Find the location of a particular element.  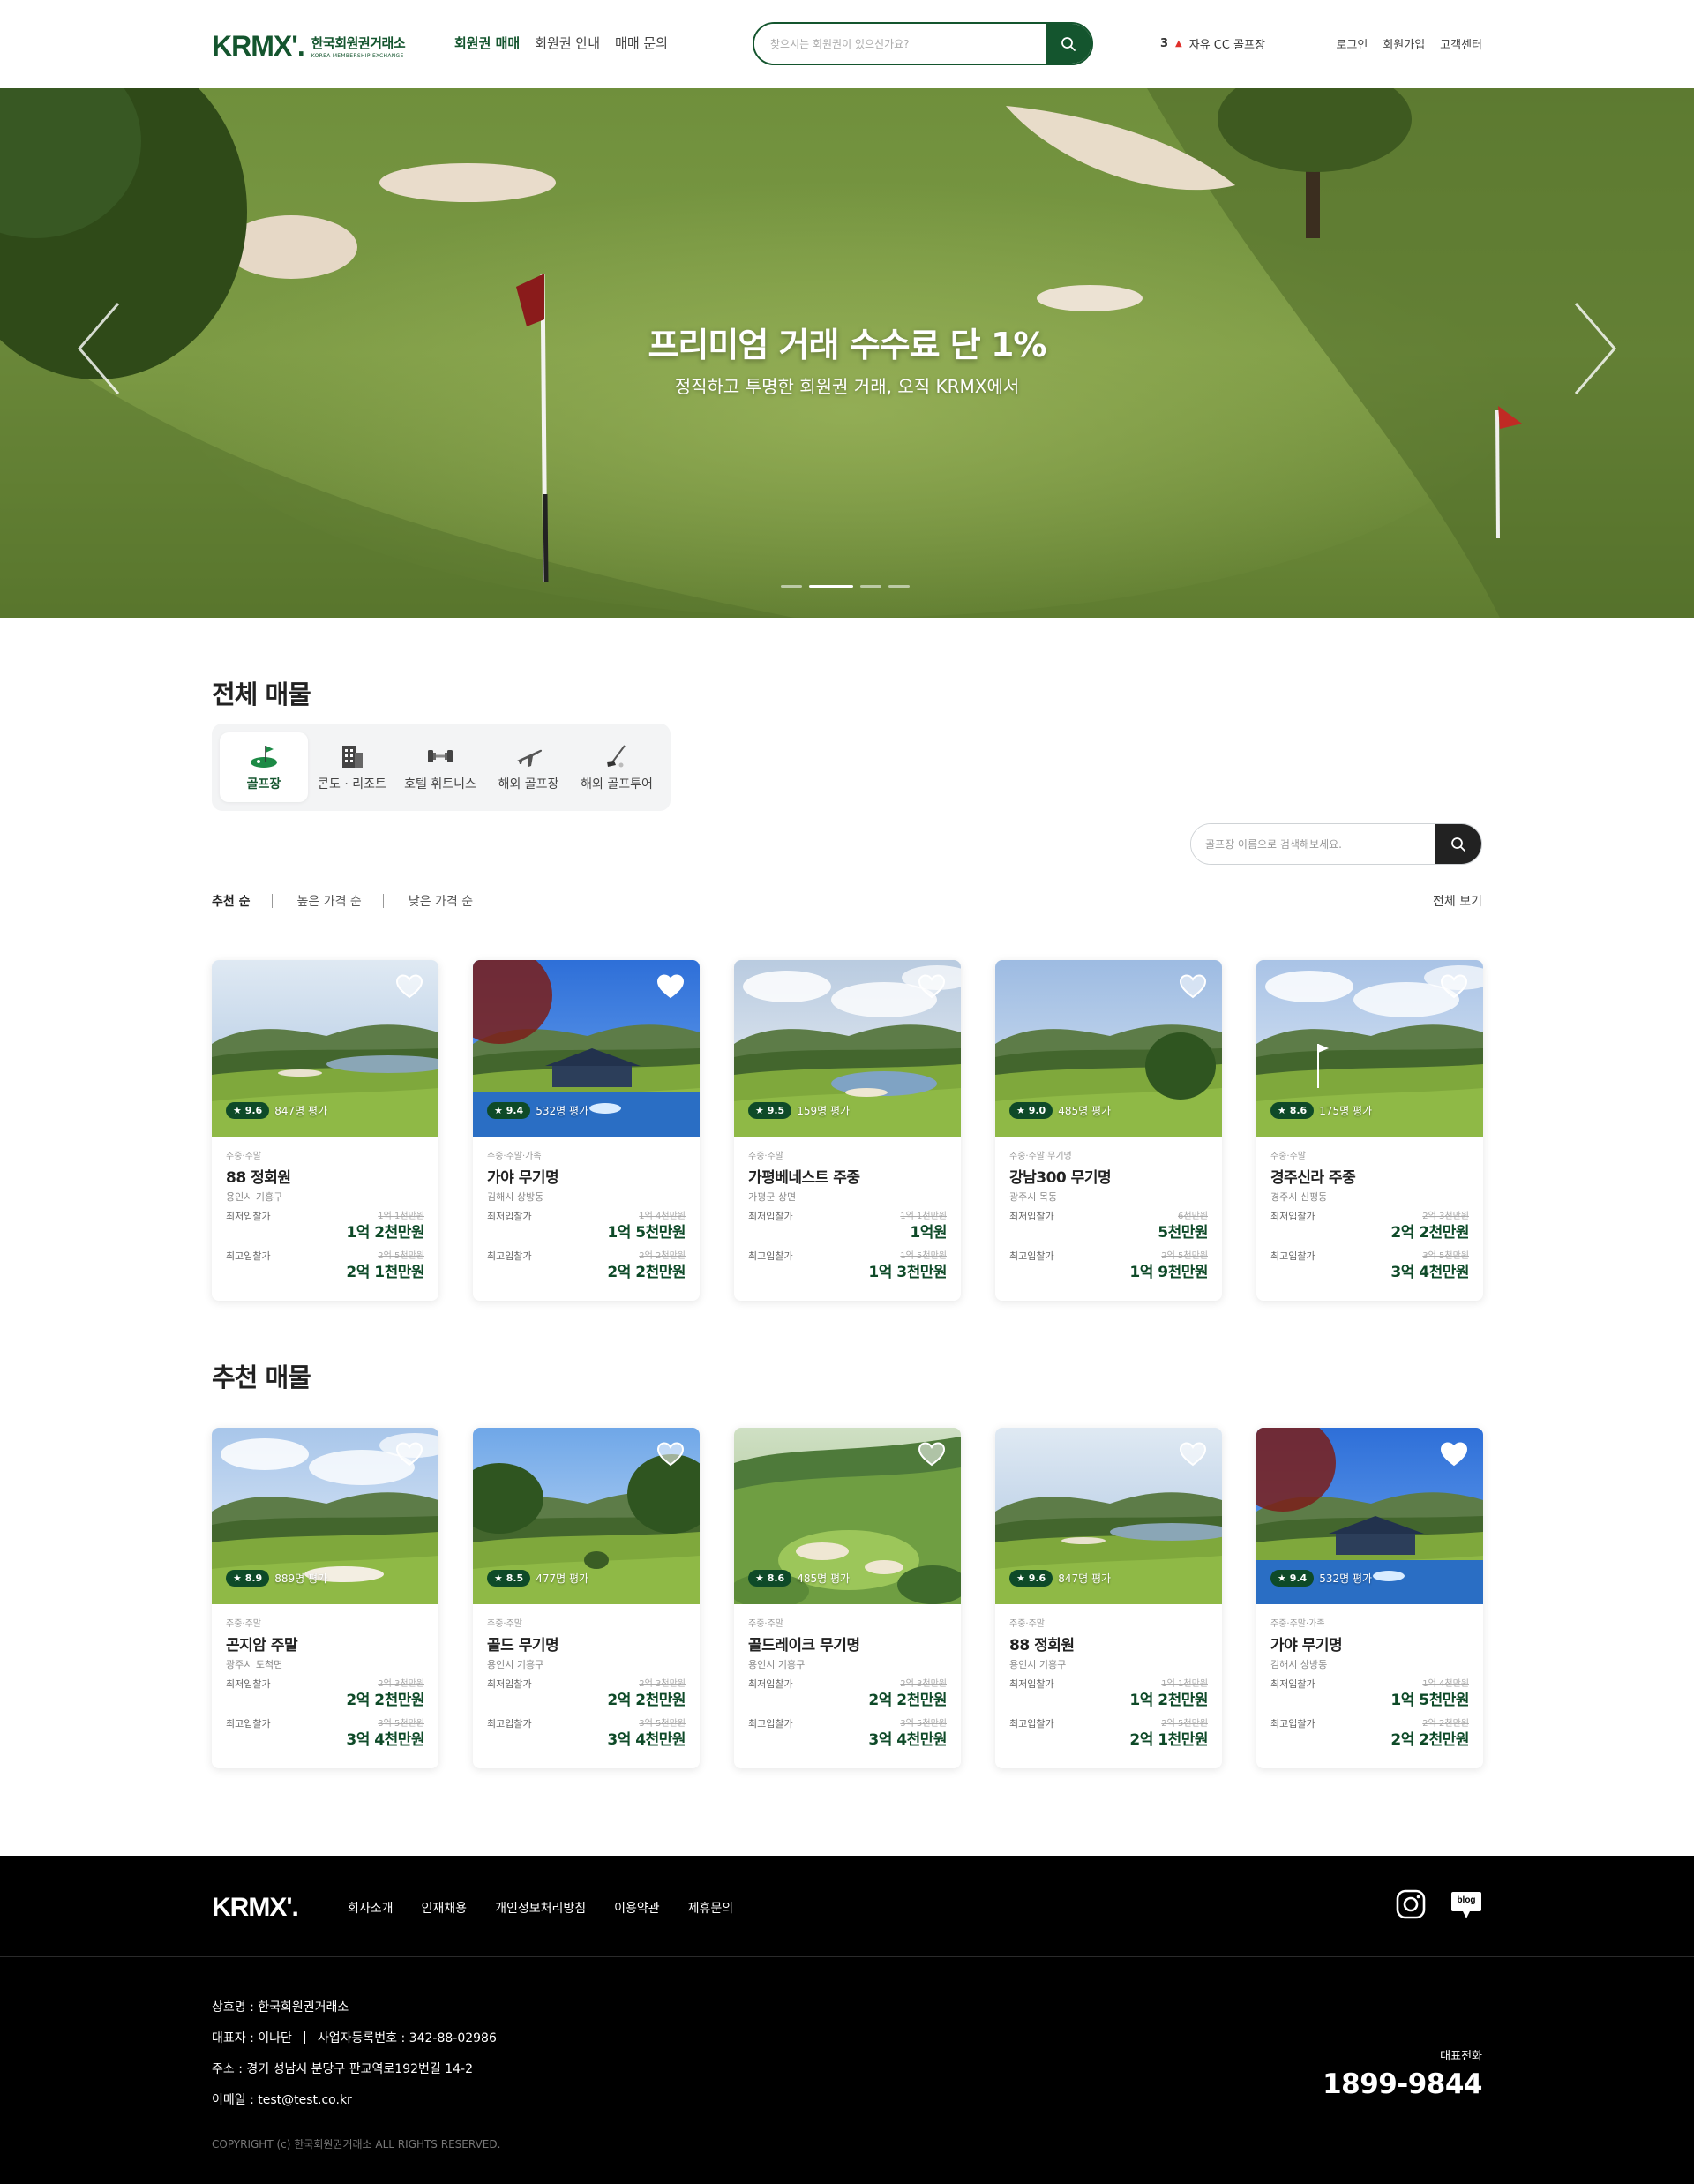

rating-score: 9.0 is located at coordinates (1037, 1110).